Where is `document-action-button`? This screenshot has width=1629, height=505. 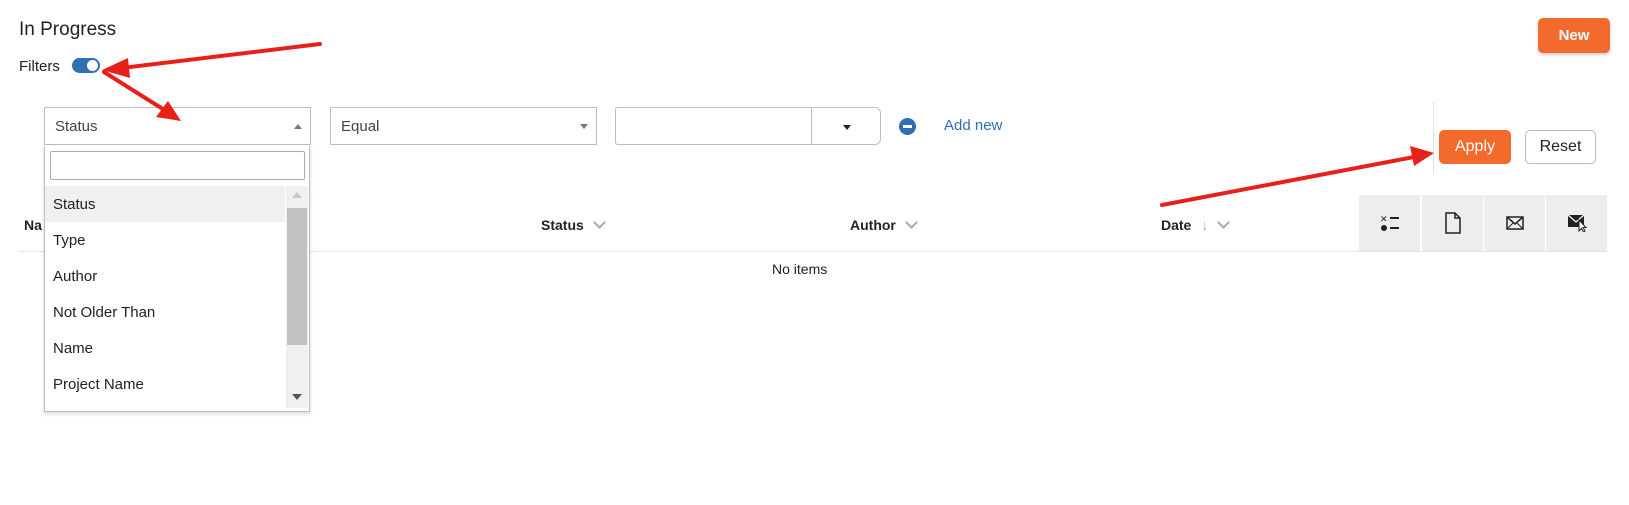
document-action-button is located at coordinates (1452, 223).